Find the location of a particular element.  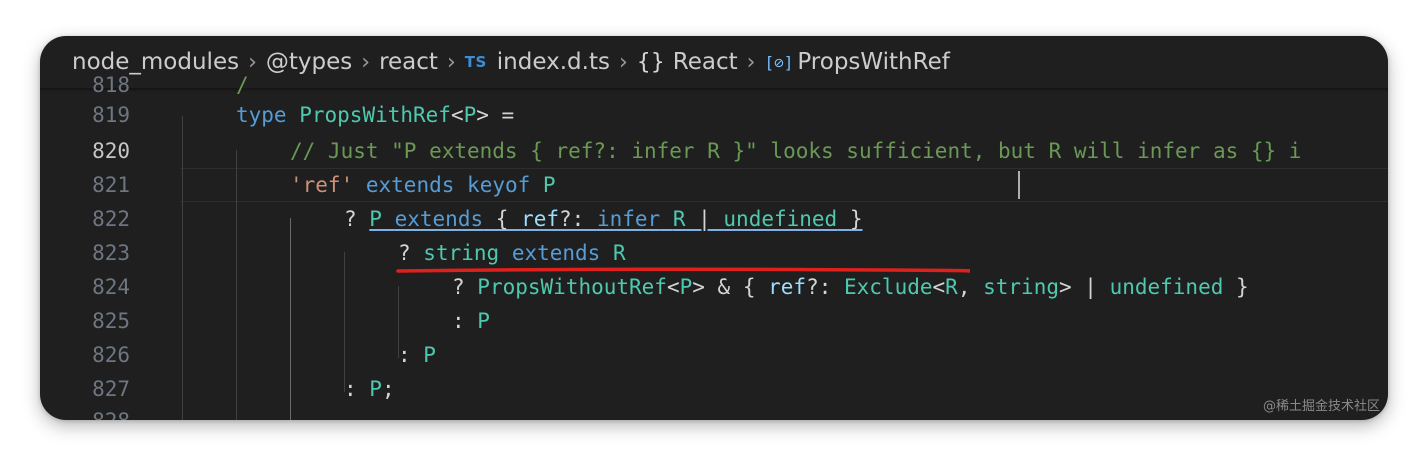

line-number: 820 is located at coordinates (111, 151).